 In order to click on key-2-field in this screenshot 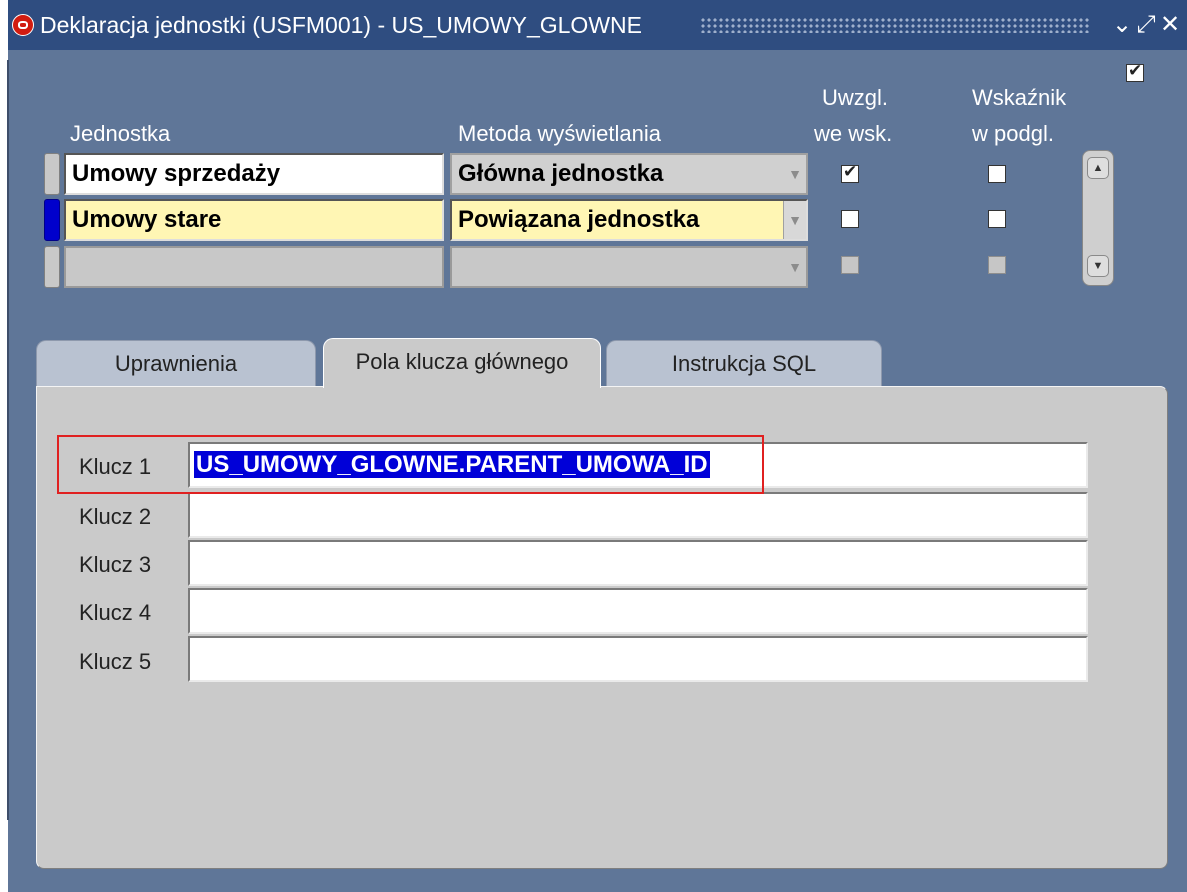, I will do `click(638, 515)`.